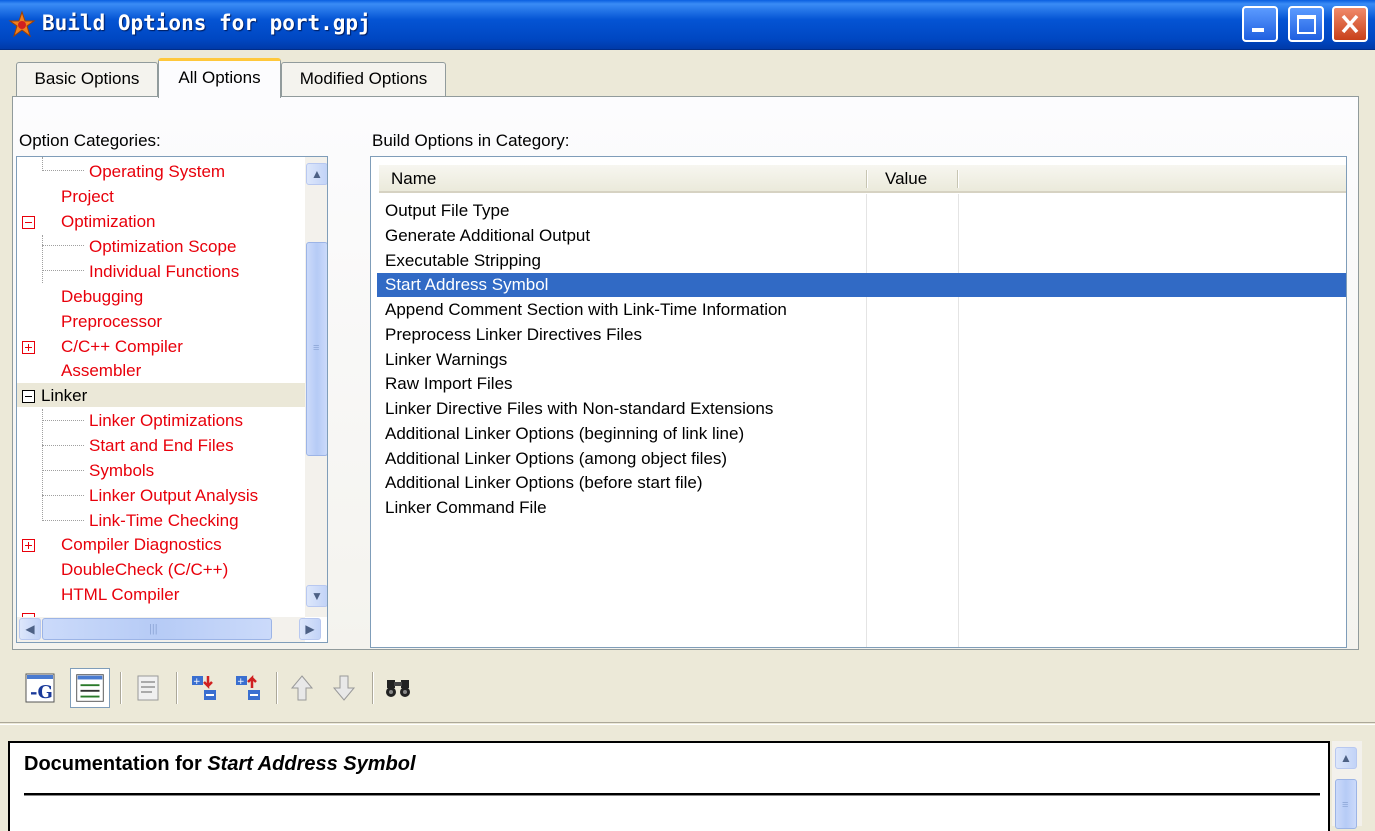 The width and height of the screenshot is (1375, 831). Describe the element at coordinates (363, 79) in the screenshot. I see `tab-modified-options: Modified Options` at that location.